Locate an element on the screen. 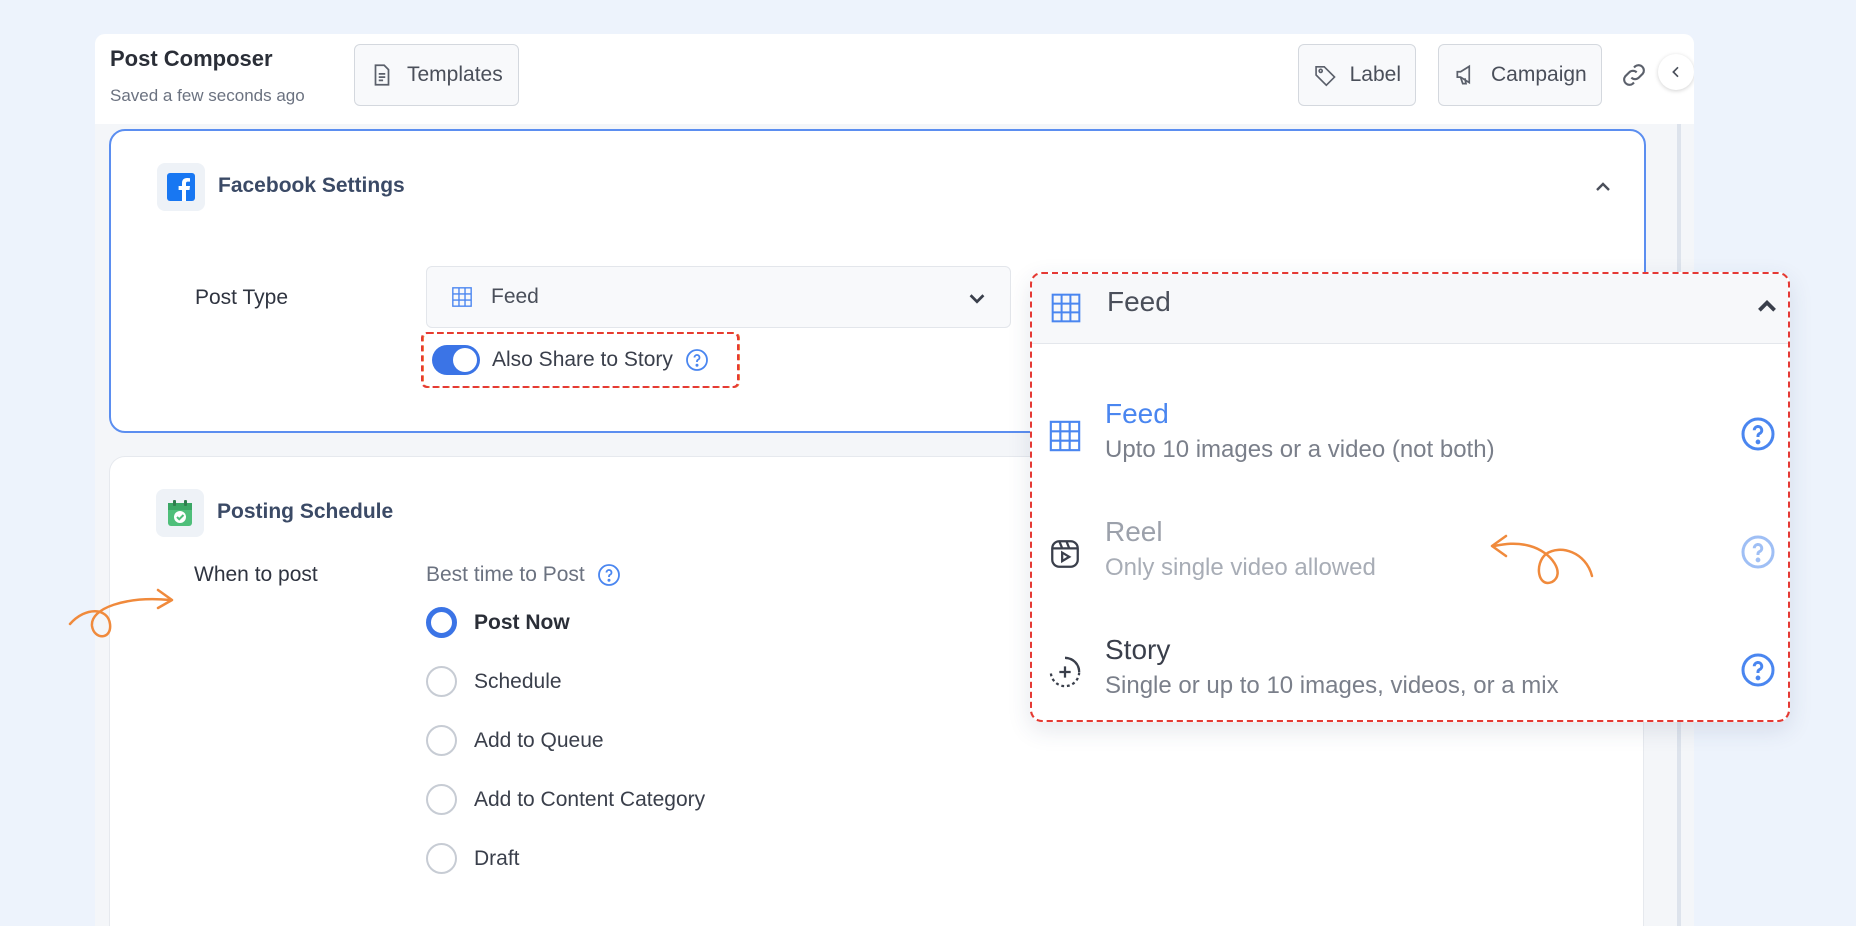 The height and width of the screenshot is (926, 1856). best-time-label: Best time to Post is located at coordinates (505, 574).